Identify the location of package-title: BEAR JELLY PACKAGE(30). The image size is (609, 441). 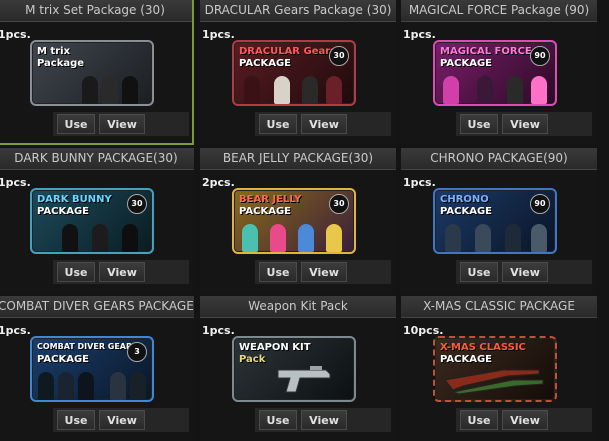
(298, 159).